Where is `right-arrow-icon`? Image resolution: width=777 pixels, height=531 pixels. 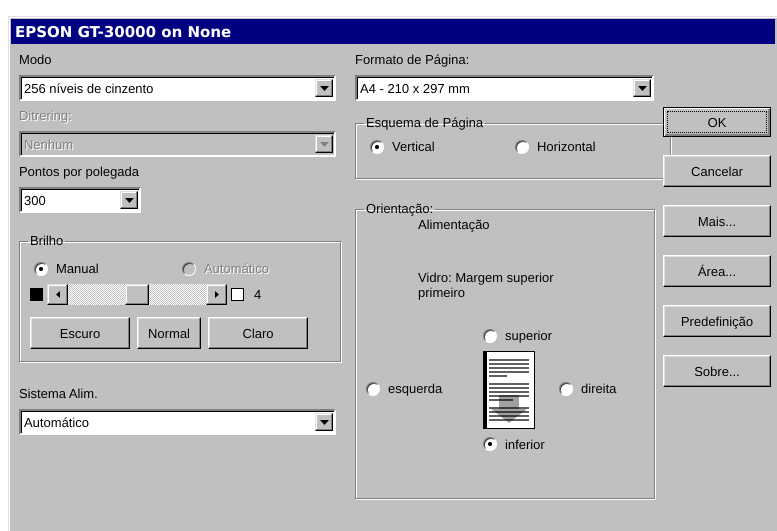
right-arrow-icon is located at coordinates (216, 294).